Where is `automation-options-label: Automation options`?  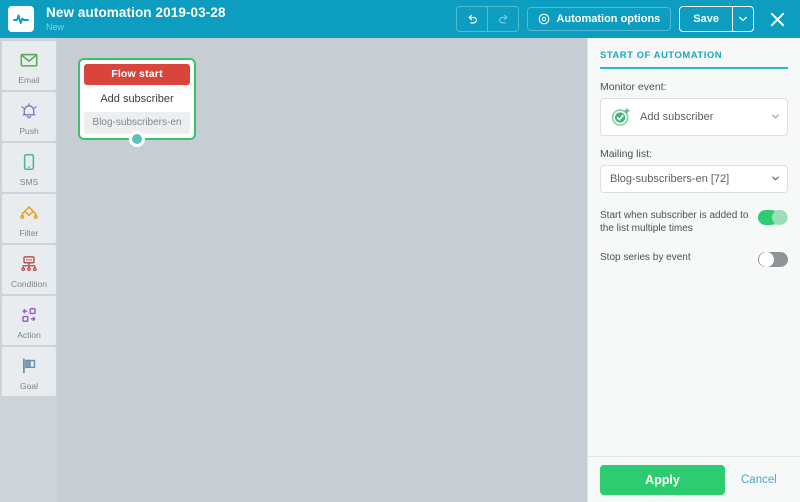 automation-options-label: Automation options is located at coordinates (608, 19).